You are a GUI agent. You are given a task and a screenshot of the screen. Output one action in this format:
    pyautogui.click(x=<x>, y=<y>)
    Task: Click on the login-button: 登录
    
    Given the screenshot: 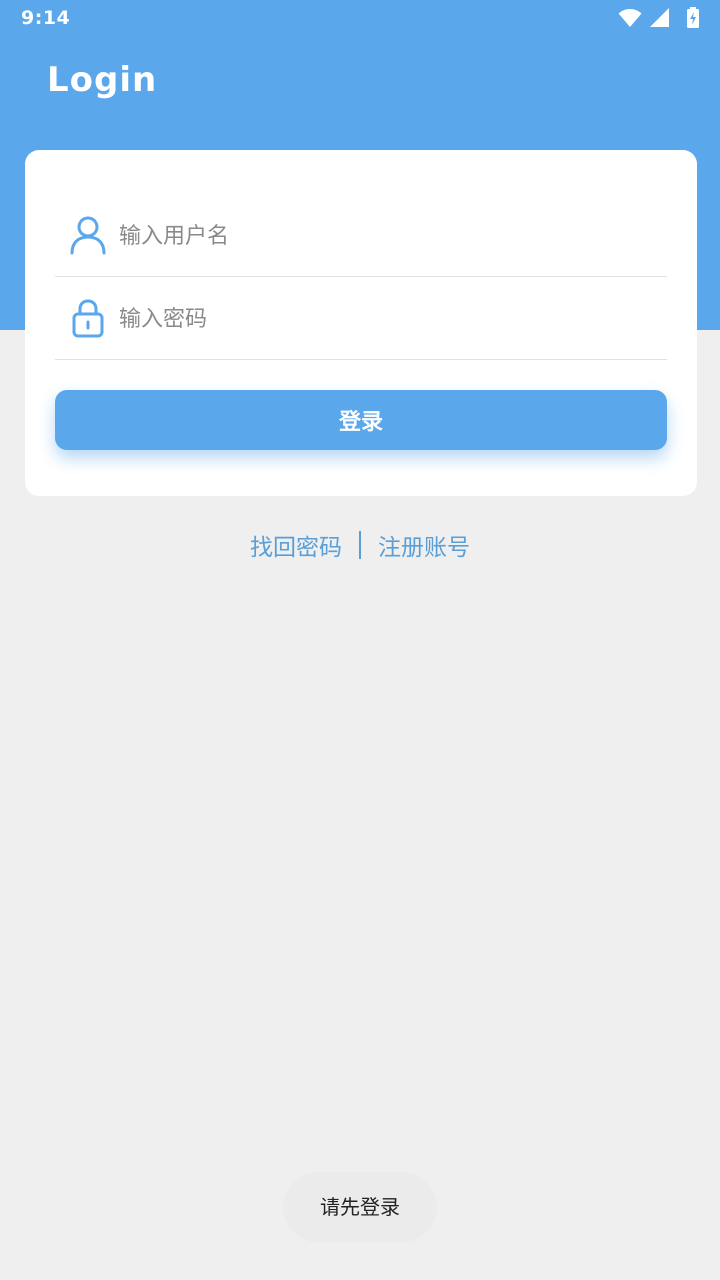 What is the action you would take?
    pyautogui.click(x=361, y=420)
    